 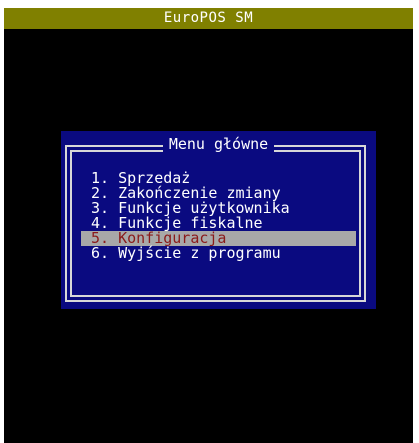 I want to click on window-right-edge, so click(x=416, y=221).